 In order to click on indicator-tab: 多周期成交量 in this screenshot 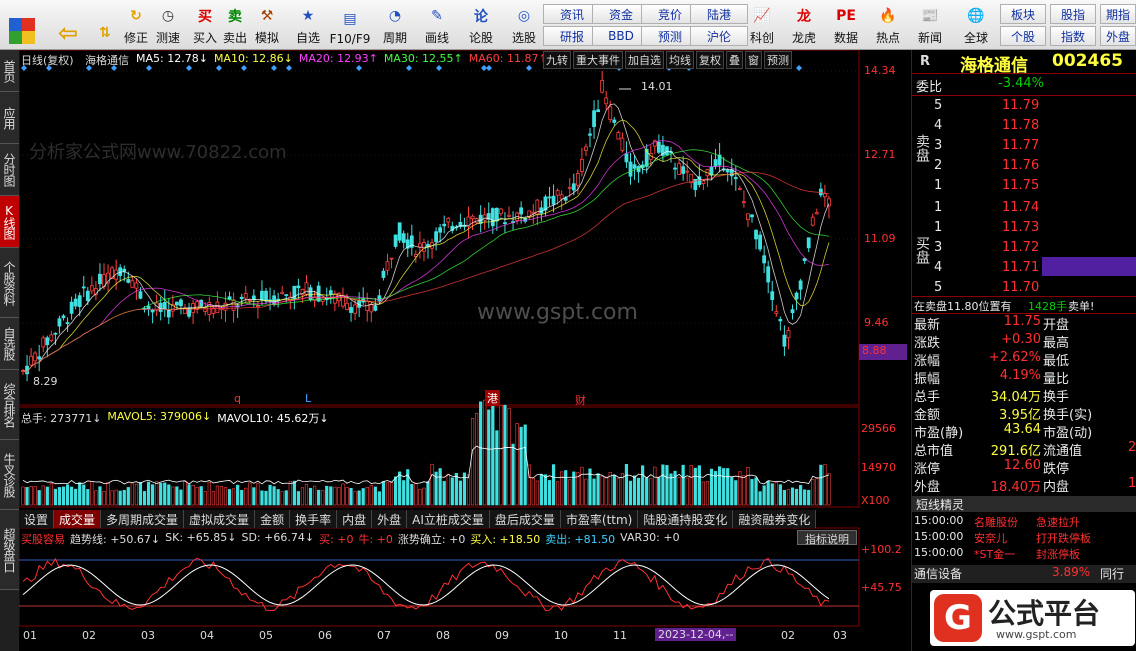, I will do `click(143, 519)`.